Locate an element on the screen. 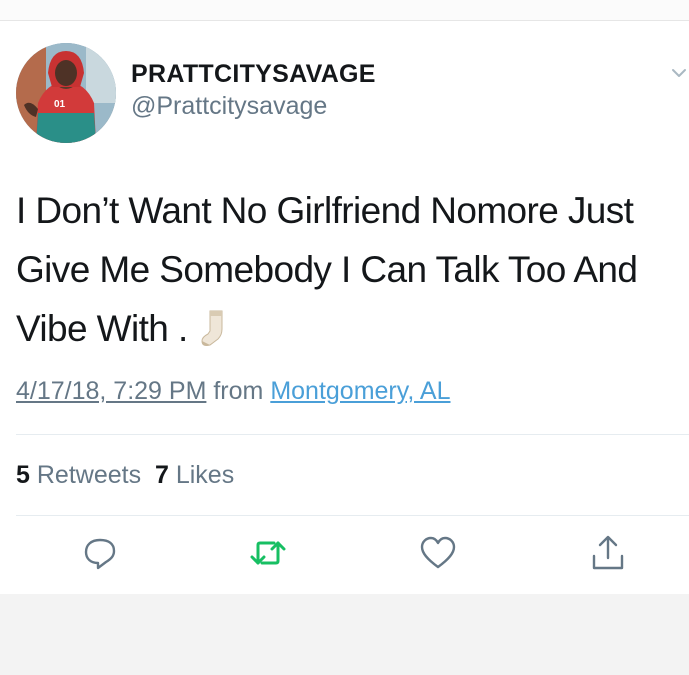 Image resolution: width=689 pixels, height=675 pixels. chevron-down-icon is located at coordinates (679, 73).